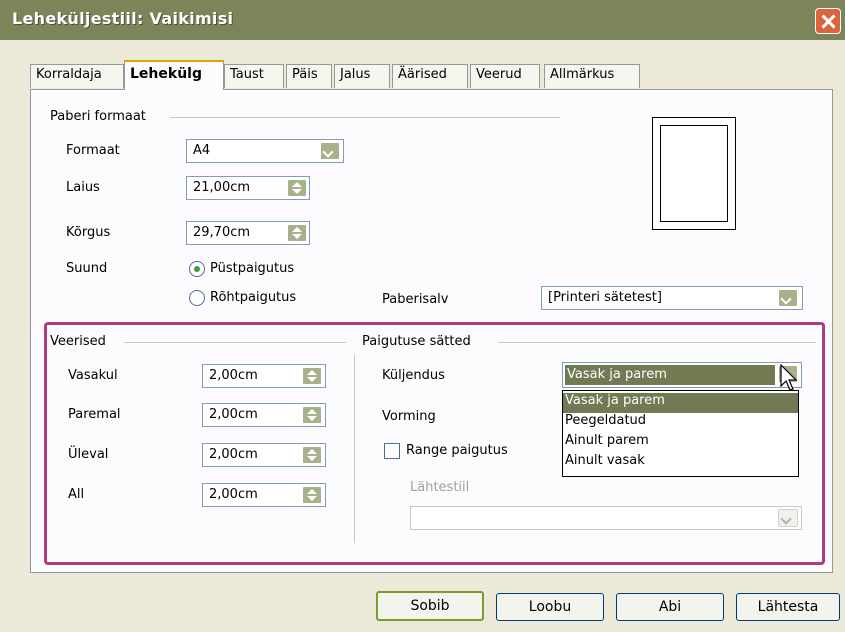 This screenshot has height=632, width=845. What do you see at coordinates (680, 403) in the screenshot?
I see `alignment-option: Vasak ja parem` at bounding box center [680, 403].